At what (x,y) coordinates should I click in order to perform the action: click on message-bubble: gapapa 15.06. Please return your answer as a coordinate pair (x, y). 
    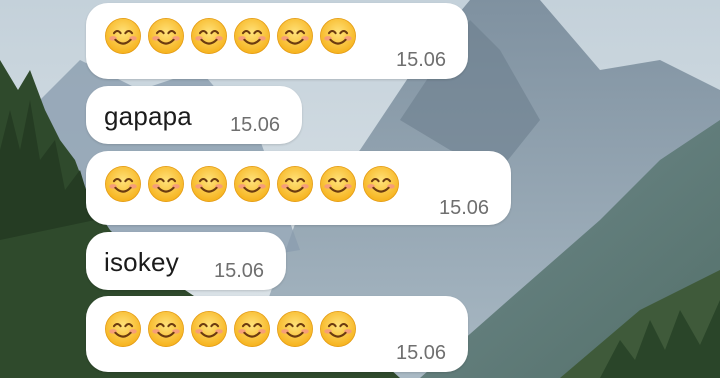
    Looking at the image, I should click on (194, 115).